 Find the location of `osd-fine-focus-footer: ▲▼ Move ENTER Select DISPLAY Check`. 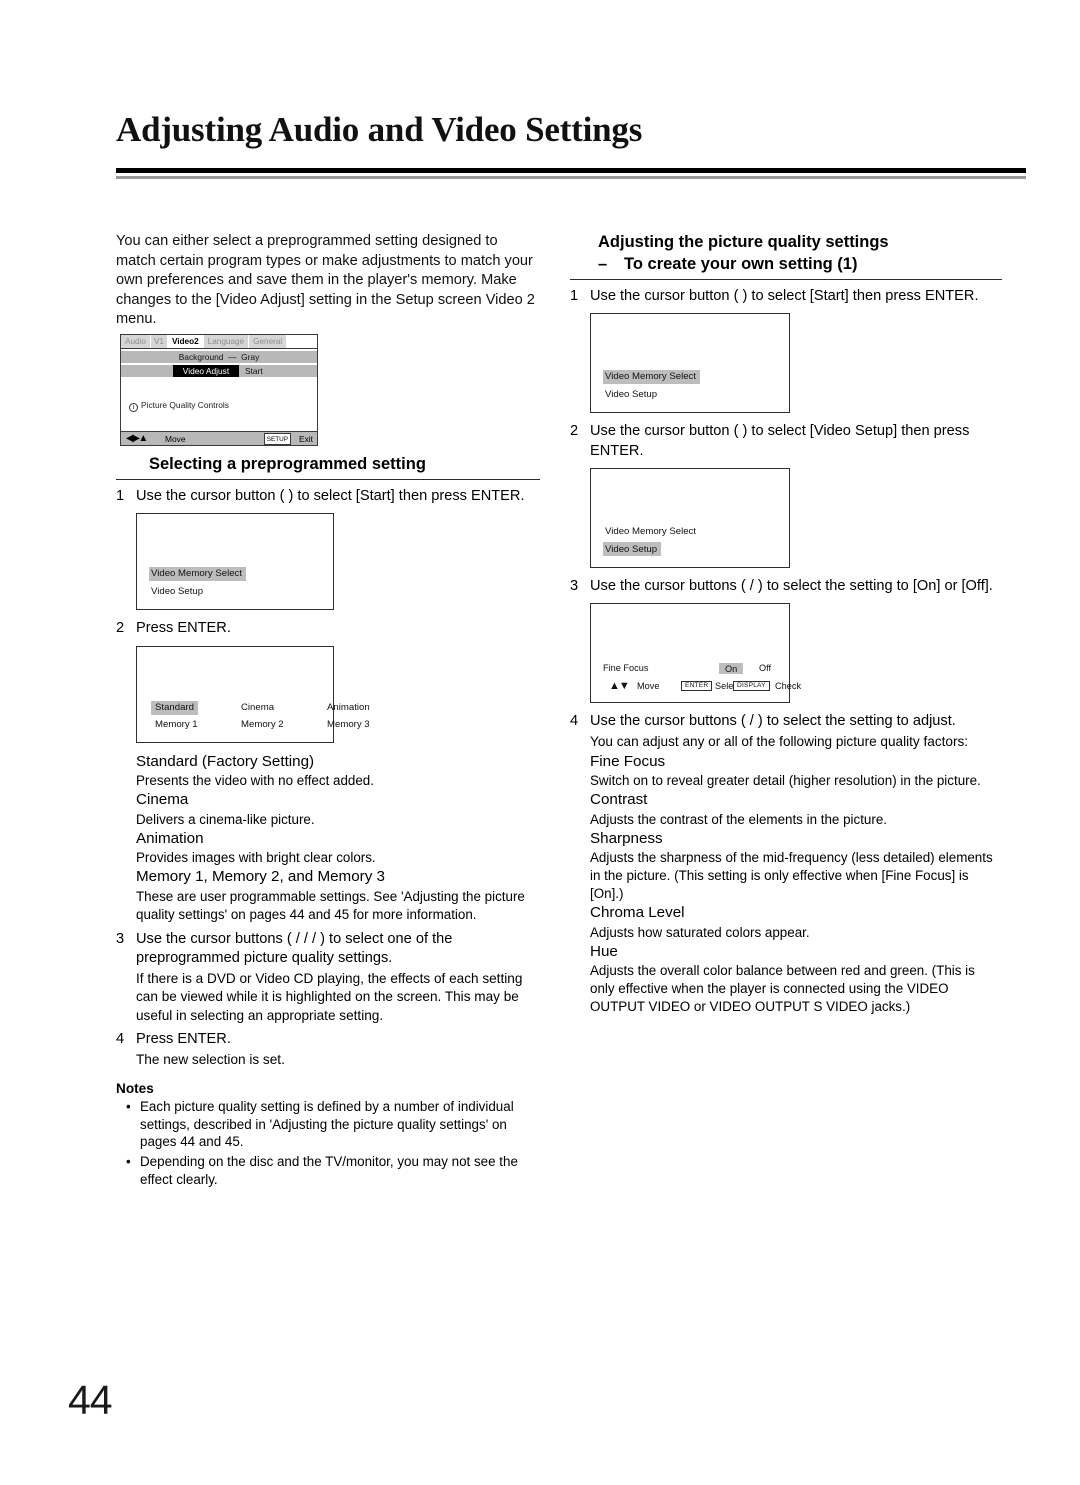

osd-fine-focus-footer: ▲▼ Move ENTER Select DISPLAY Check is located at coordinates (701, 686).